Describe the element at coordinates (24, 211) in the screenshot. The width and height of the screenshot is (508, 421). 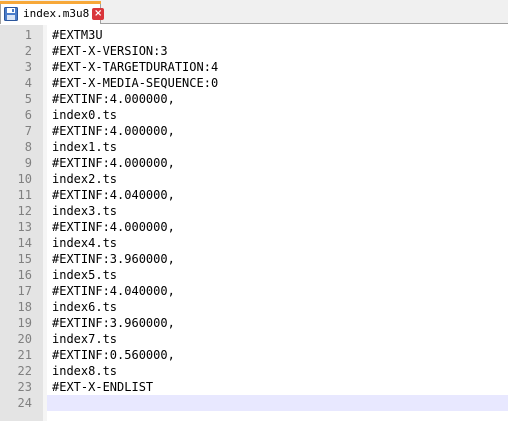
I see `line-number: 12` at that location.